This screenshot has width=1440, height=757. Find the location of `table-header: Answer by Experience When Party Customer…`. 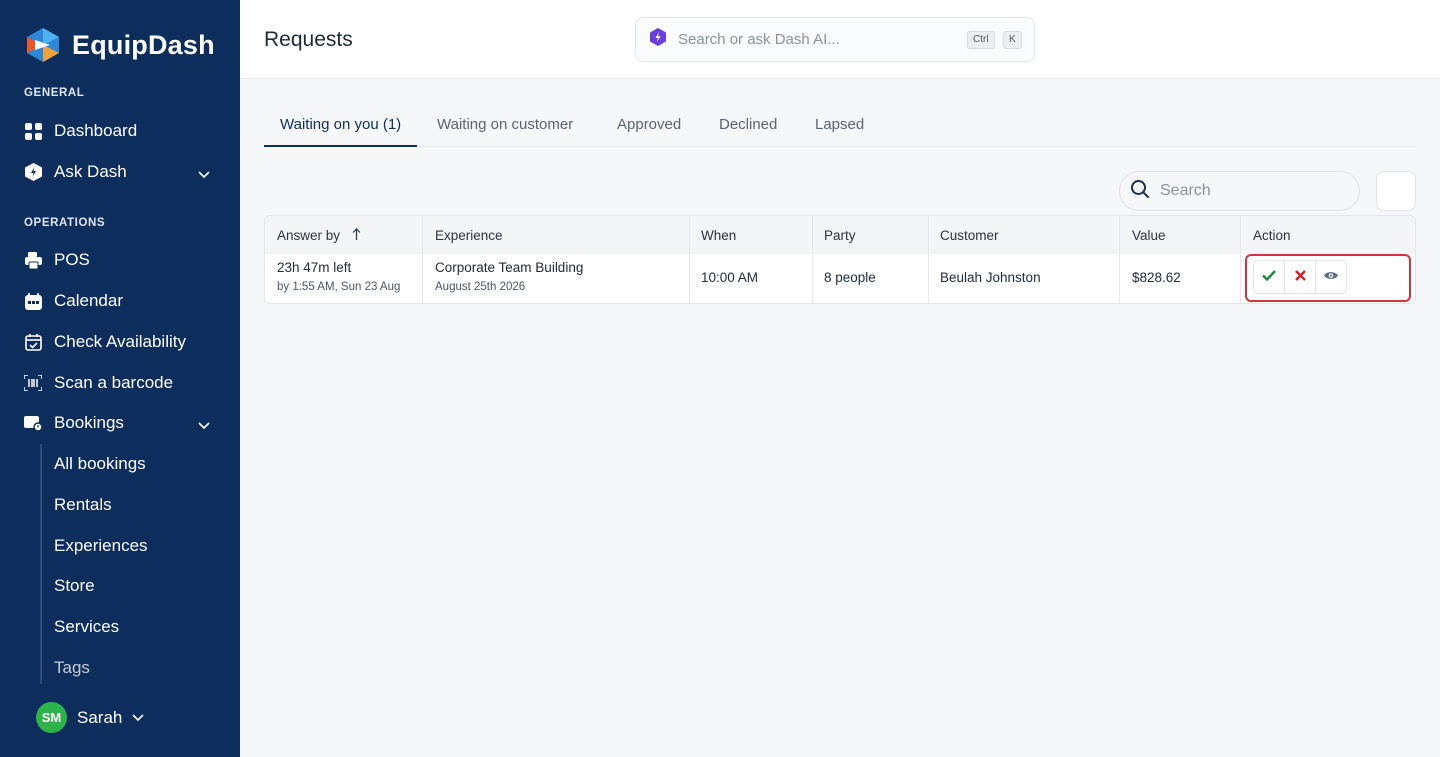

table-header: Answer by Experience When Party Customer… is located at coordinates (840, 235).